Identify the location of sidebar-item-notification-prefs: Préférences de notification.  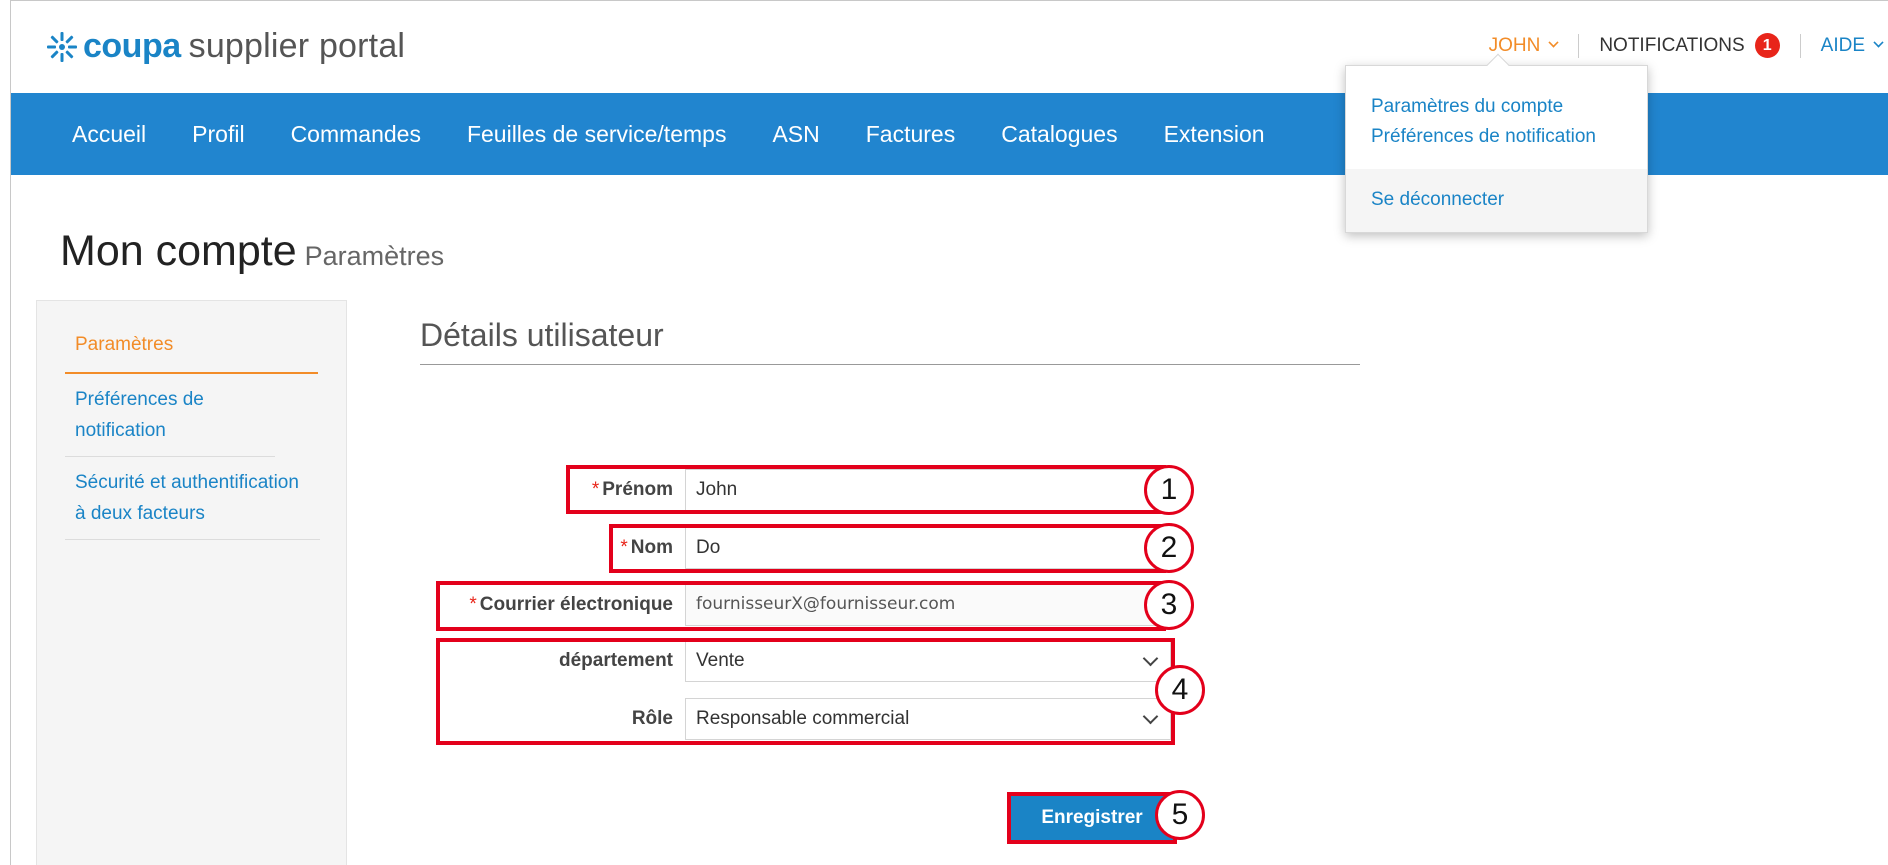
(170, 415).